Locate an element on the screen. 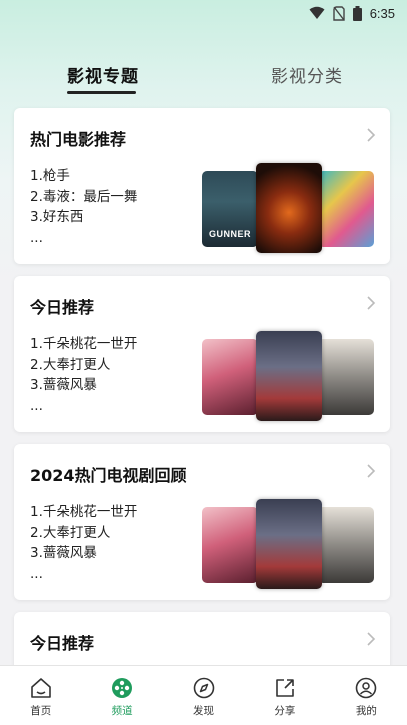 This screenshot has width=407, height=725. share-icon is located at coordinates (285, 688).